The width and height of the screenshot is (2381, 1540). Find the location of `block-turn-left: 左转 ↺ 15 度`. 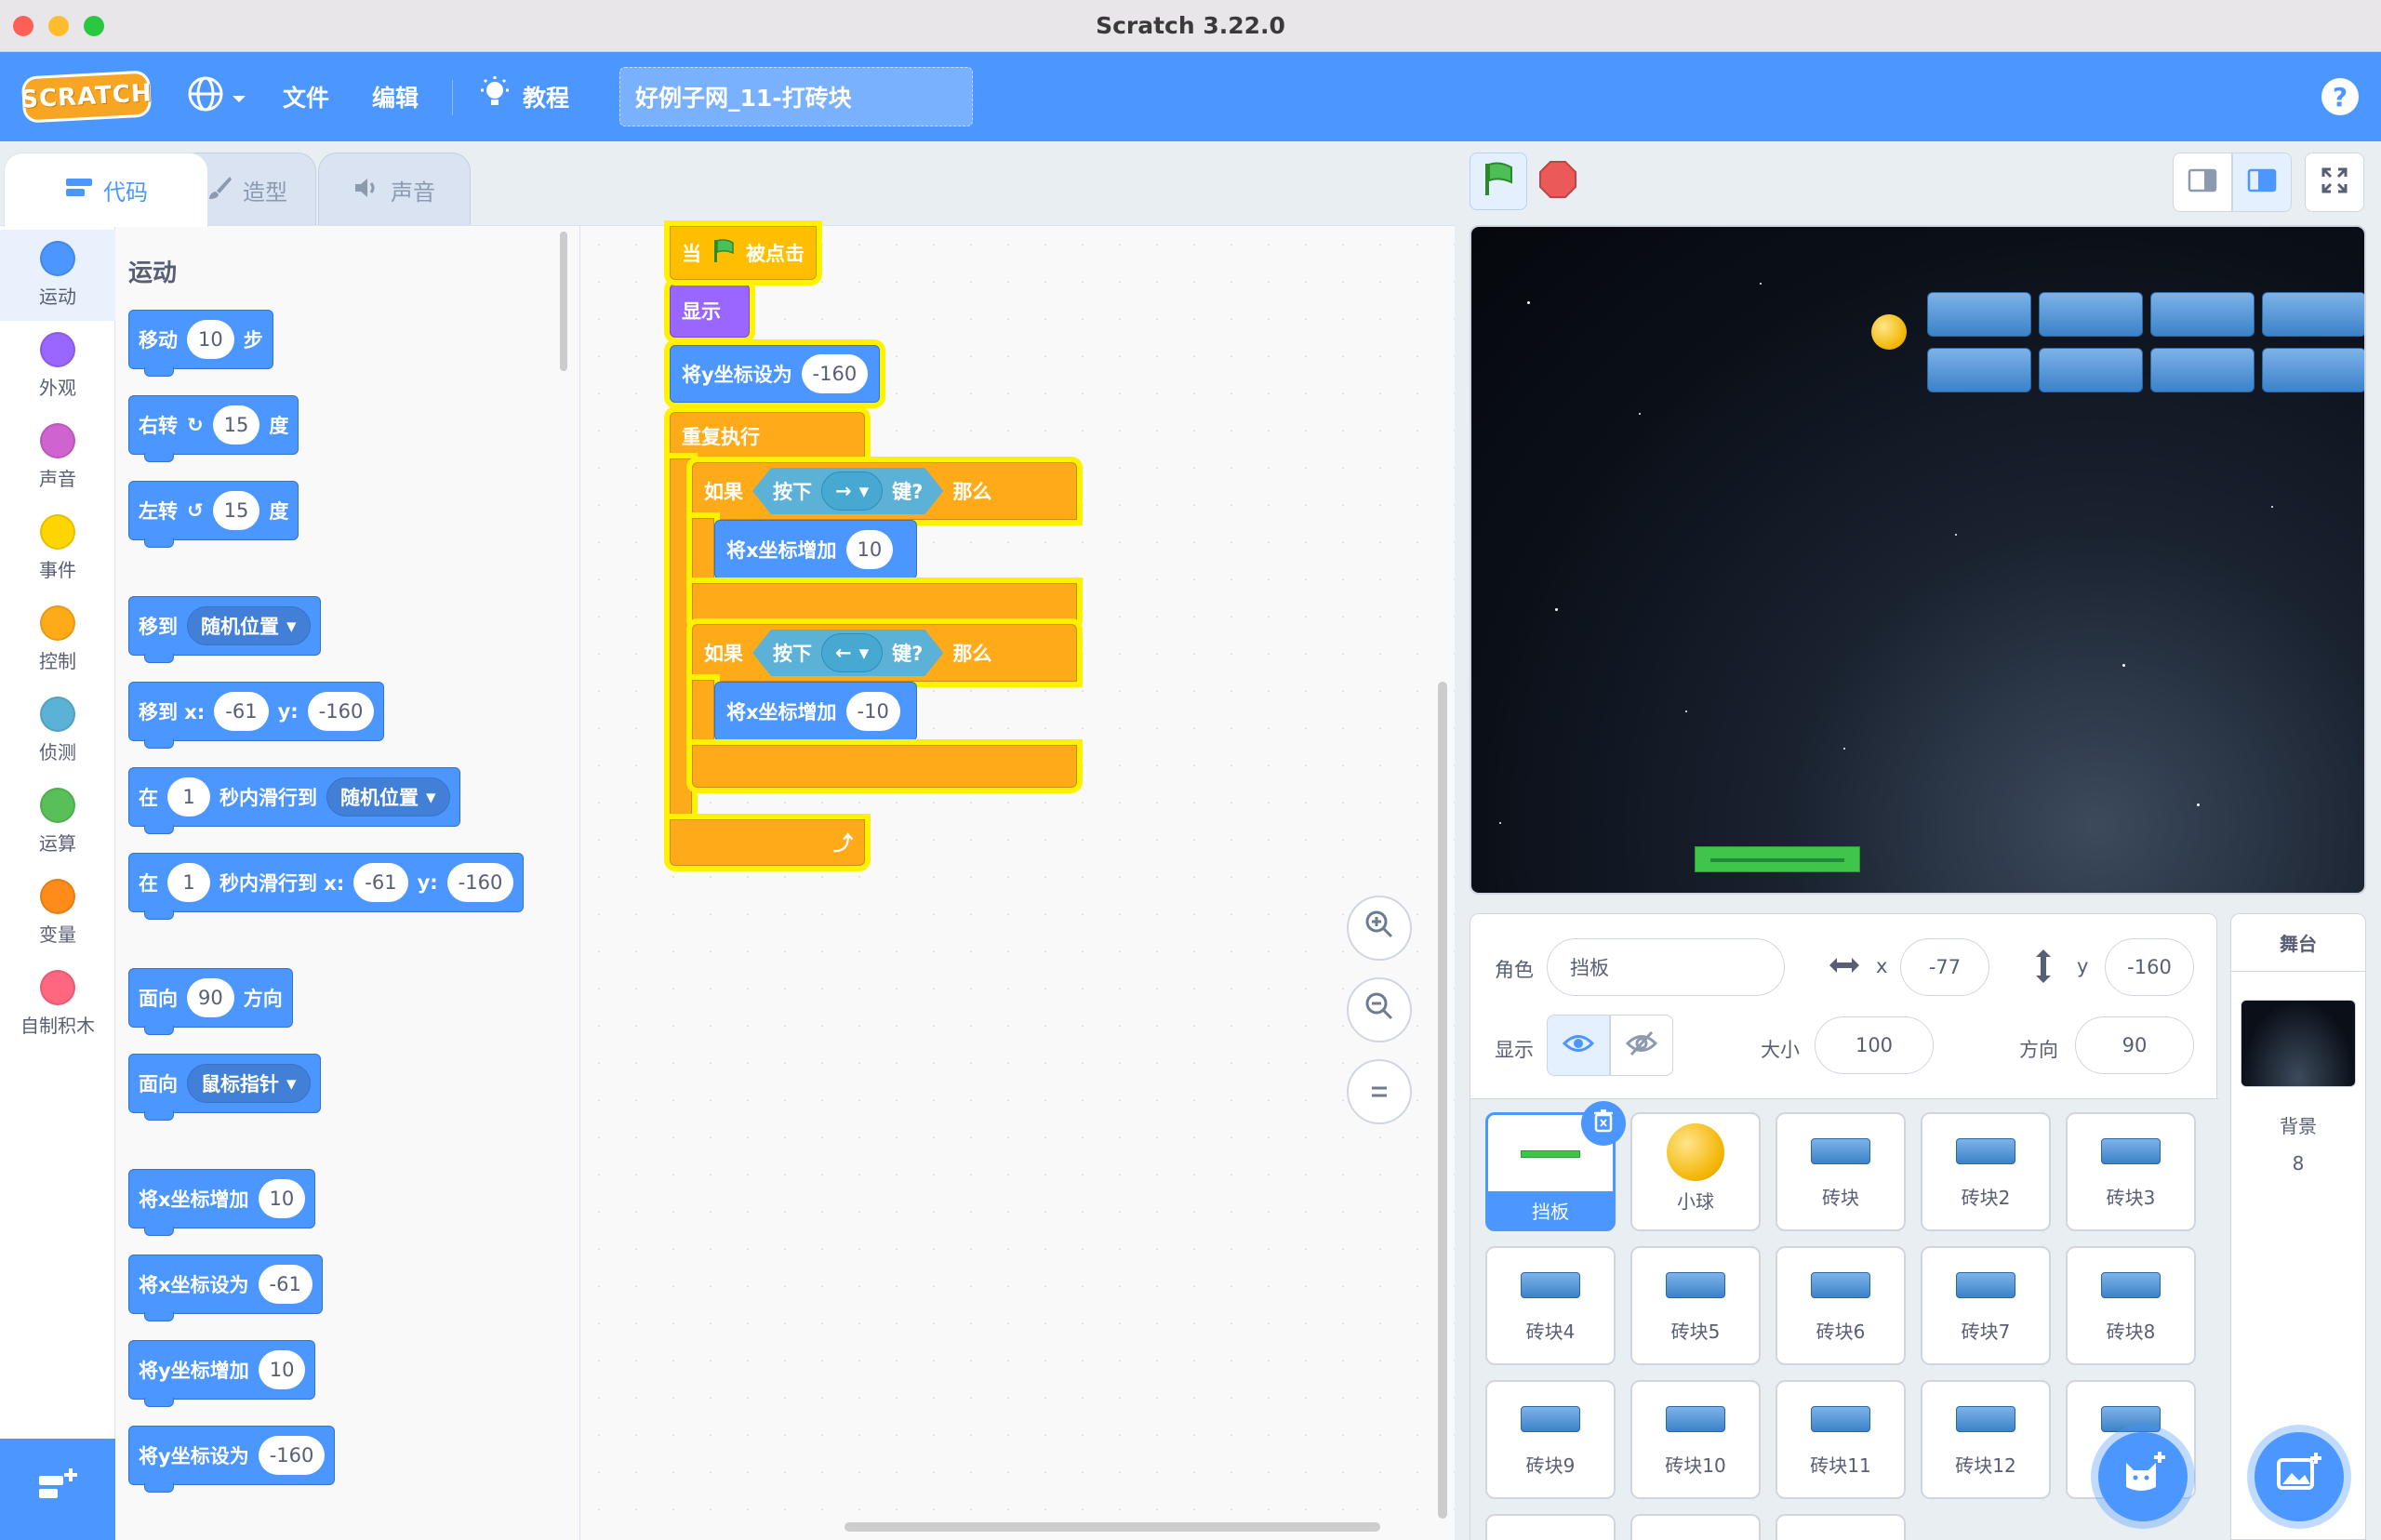

block-turn-left: 左转 ↺ 15 度 is located at coordinates (213, 514).